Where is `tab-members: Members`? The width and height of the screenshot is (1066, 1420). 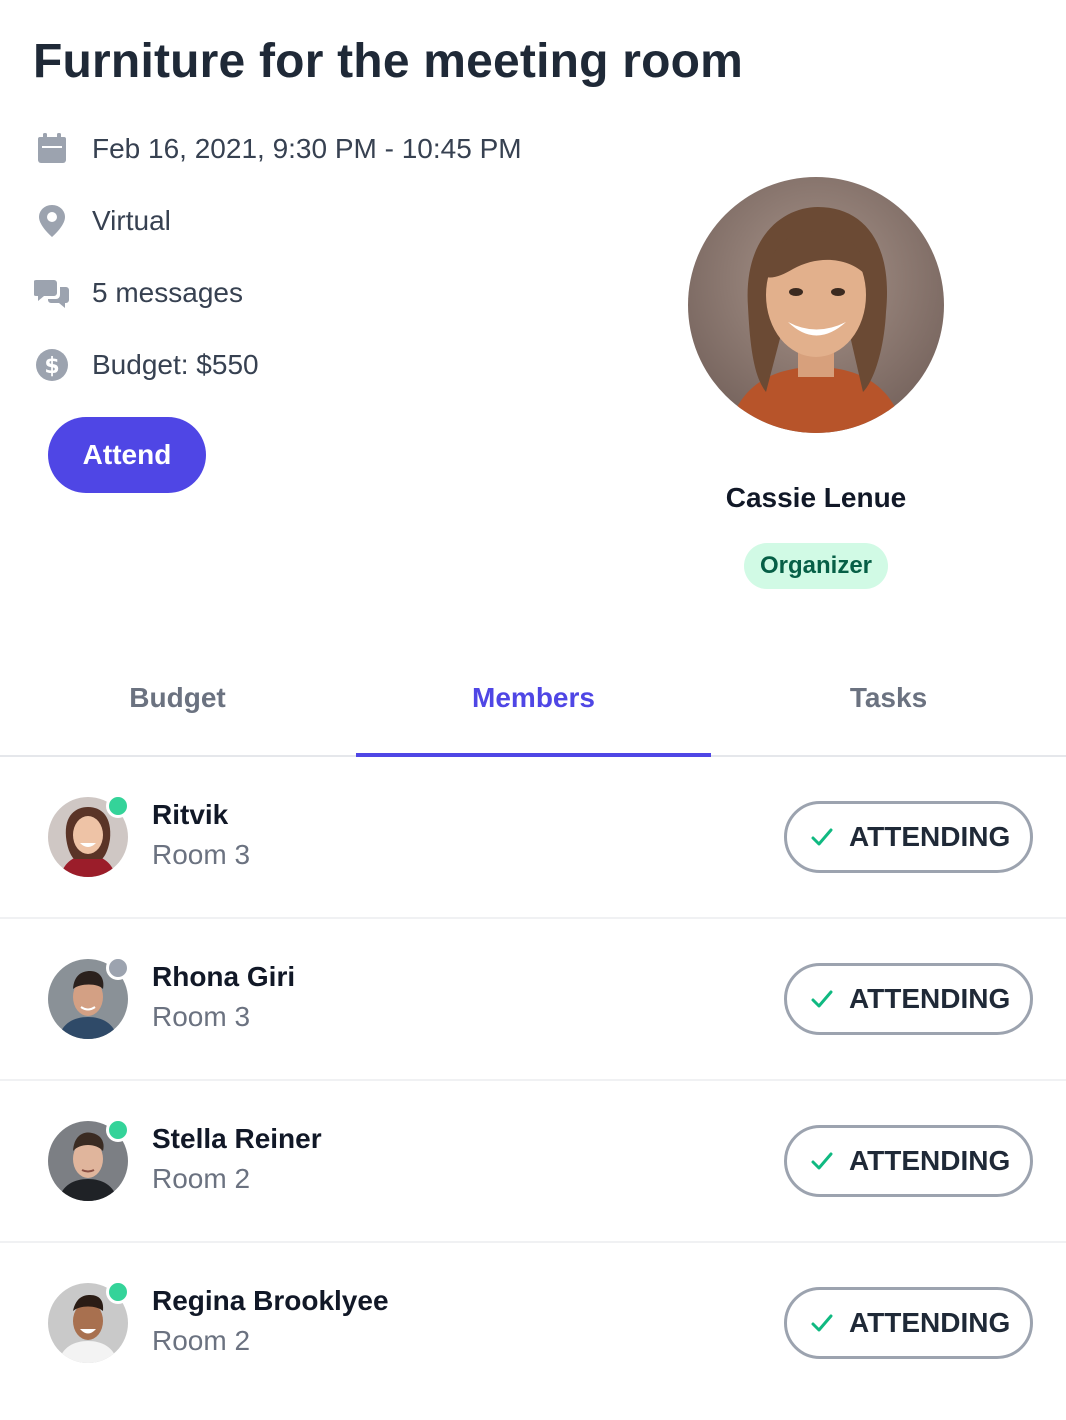
tab-members: Members is located at coordinates (533, 708).